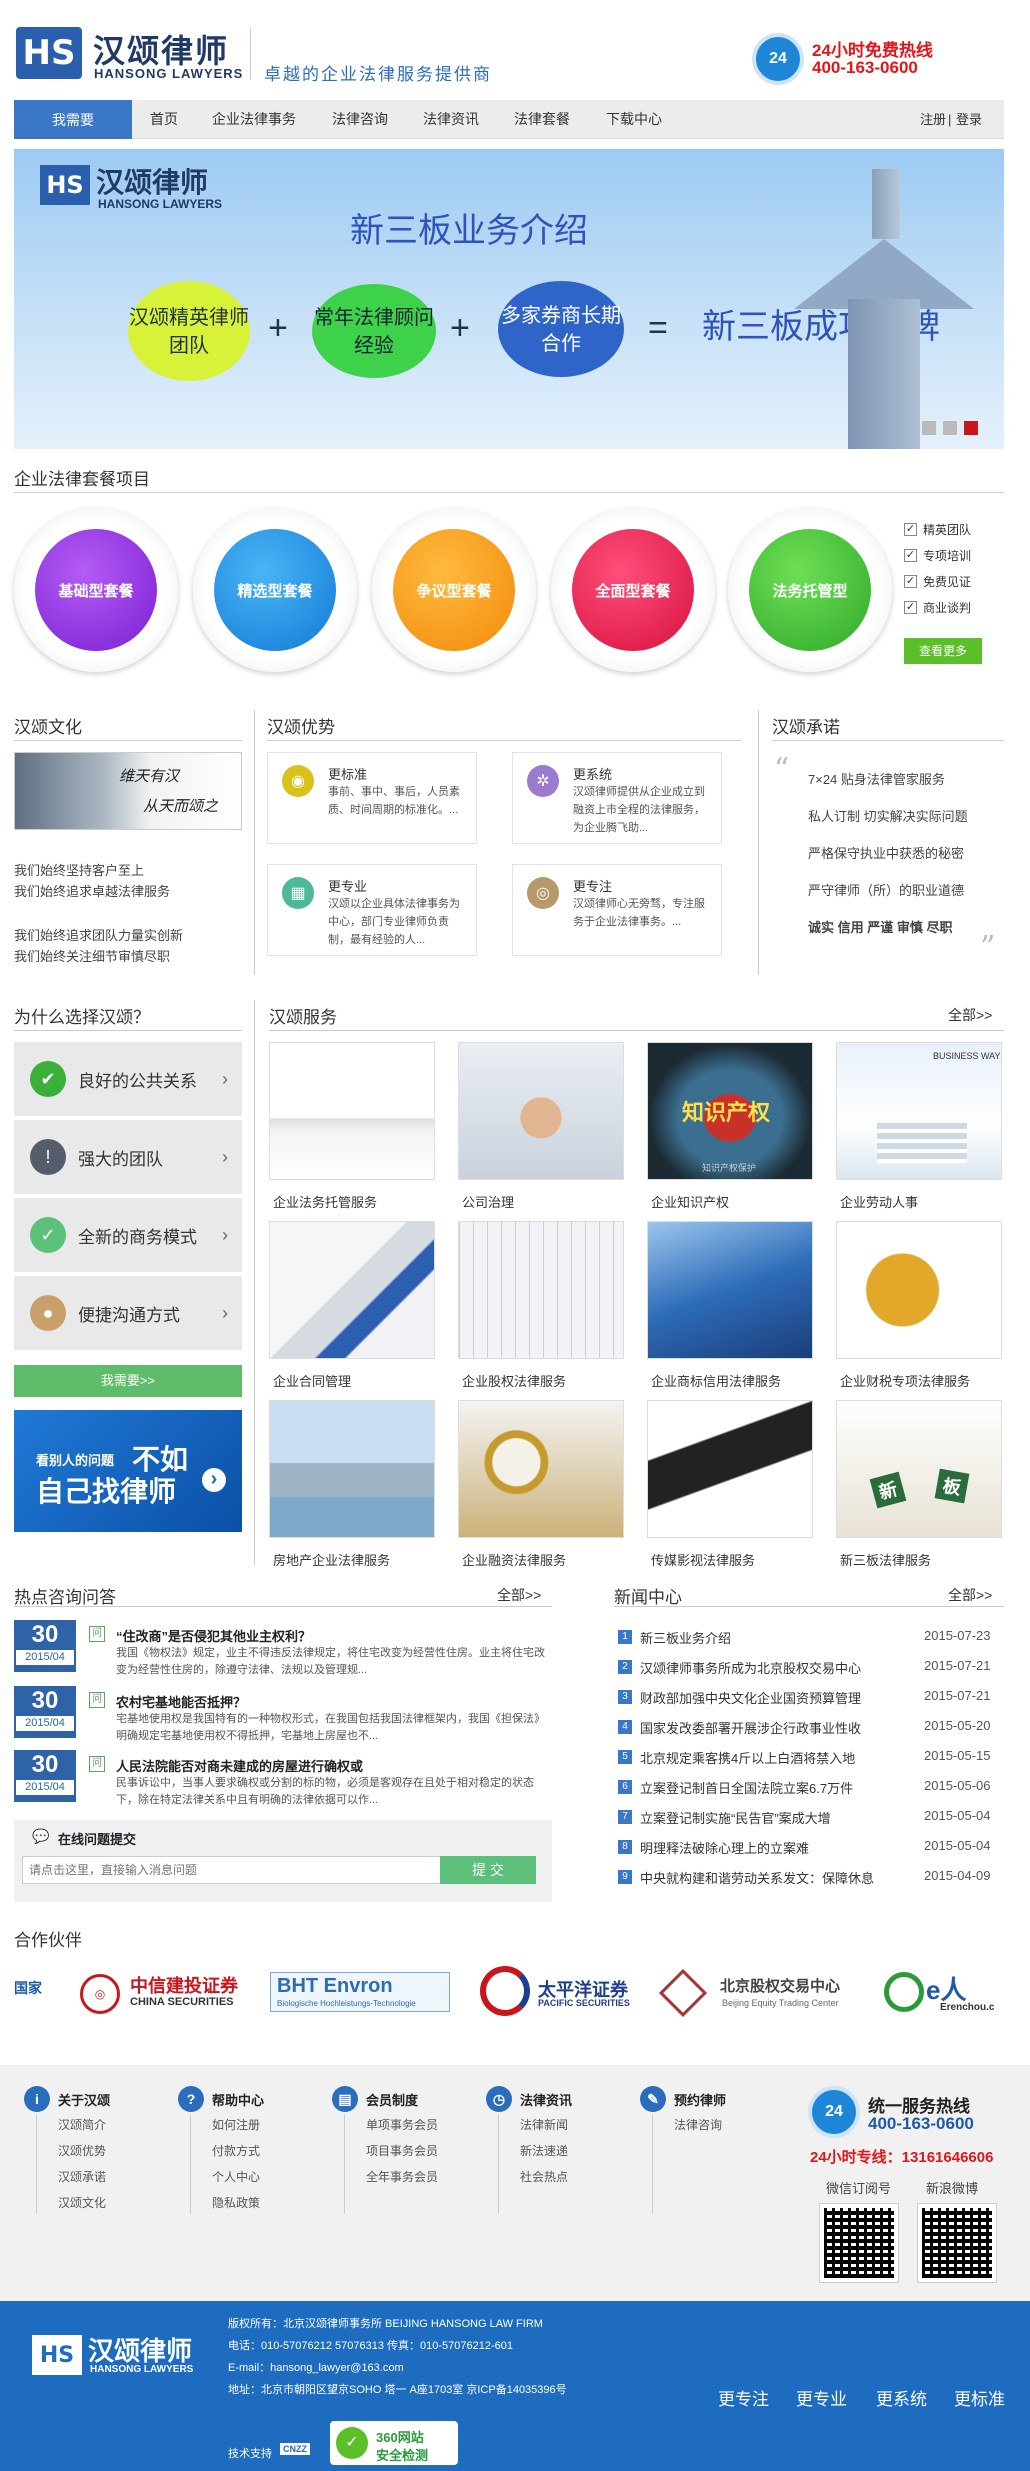 The image size is (1030, 2471). What do you see at coordinates (73, 119) in the screenshot?
I see `nav-need-button: 我需要` at bounding box center [73, 119].